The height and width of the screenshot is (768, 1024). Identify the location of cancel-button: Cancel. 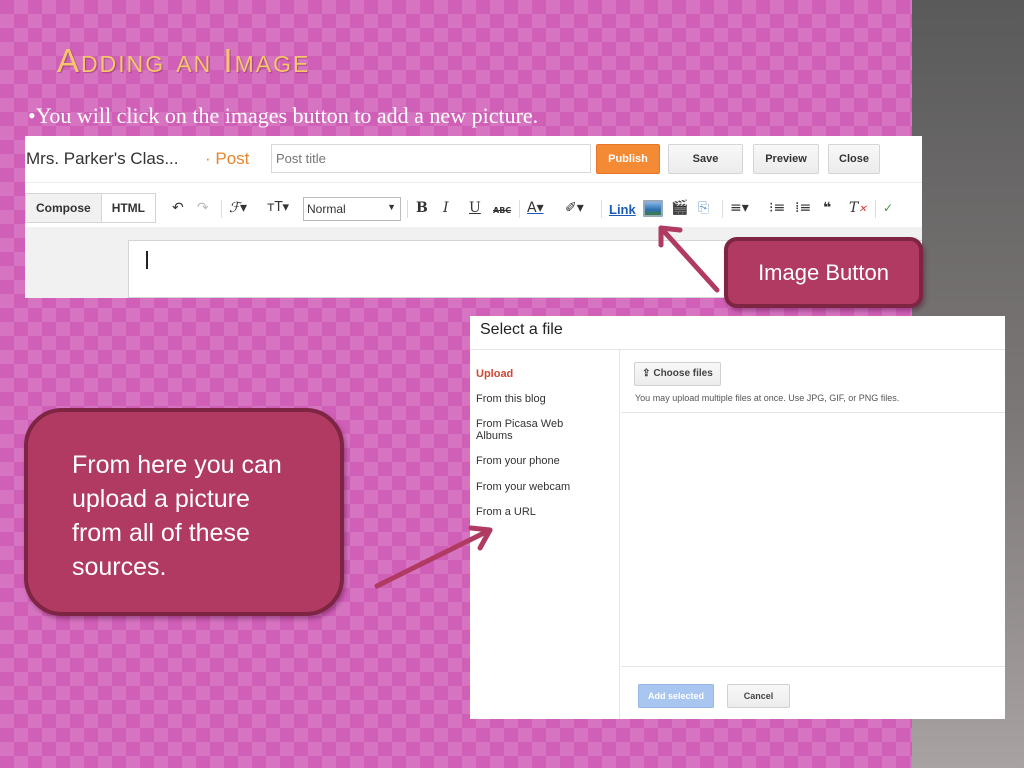
(758, 696).